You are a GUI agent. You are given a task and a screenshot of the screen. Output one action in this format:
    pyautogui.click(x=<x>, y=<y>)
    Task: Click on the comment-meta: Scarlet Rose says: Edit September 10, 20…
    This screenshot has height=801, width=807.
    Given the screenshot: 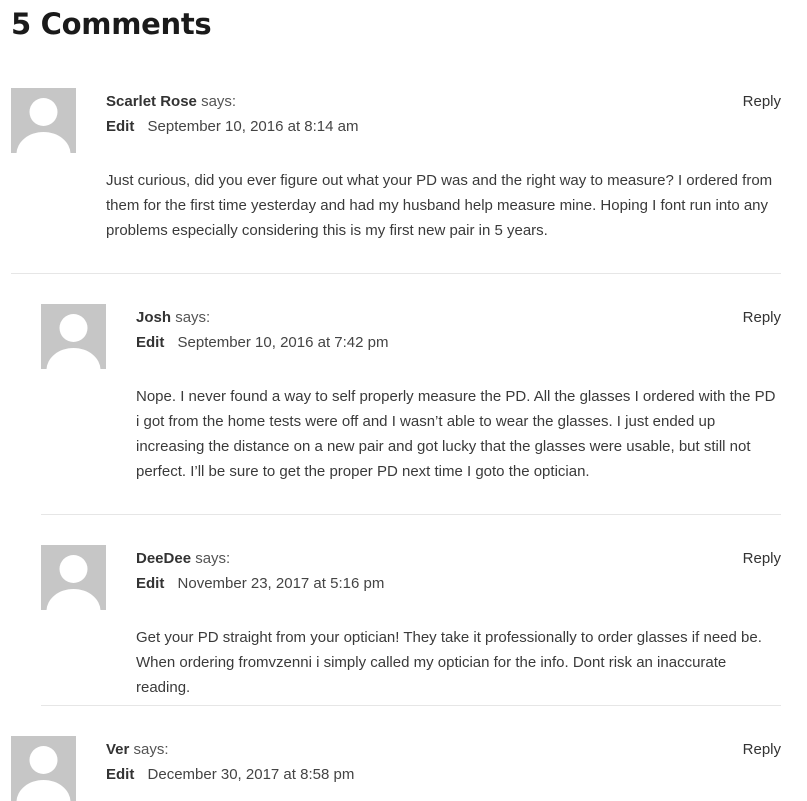 What is the action you would take?
    pyautogui.click(x=443, y=114)
    